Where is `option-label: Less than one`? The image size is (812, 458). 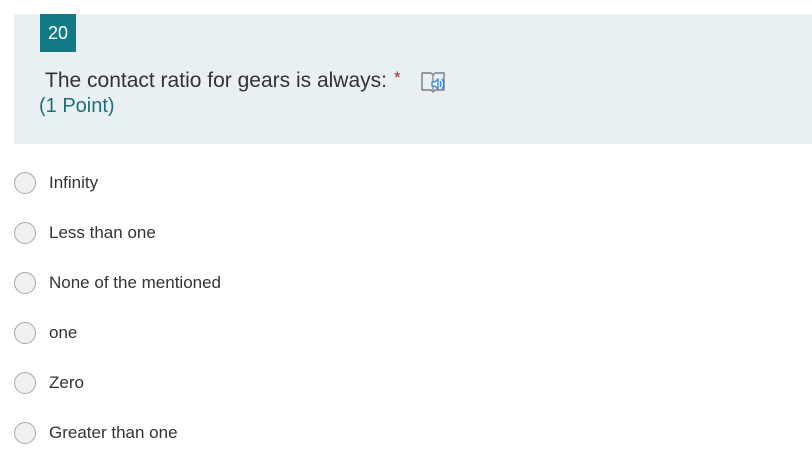
option-label: Less than one is located at coordinates (102, 232).